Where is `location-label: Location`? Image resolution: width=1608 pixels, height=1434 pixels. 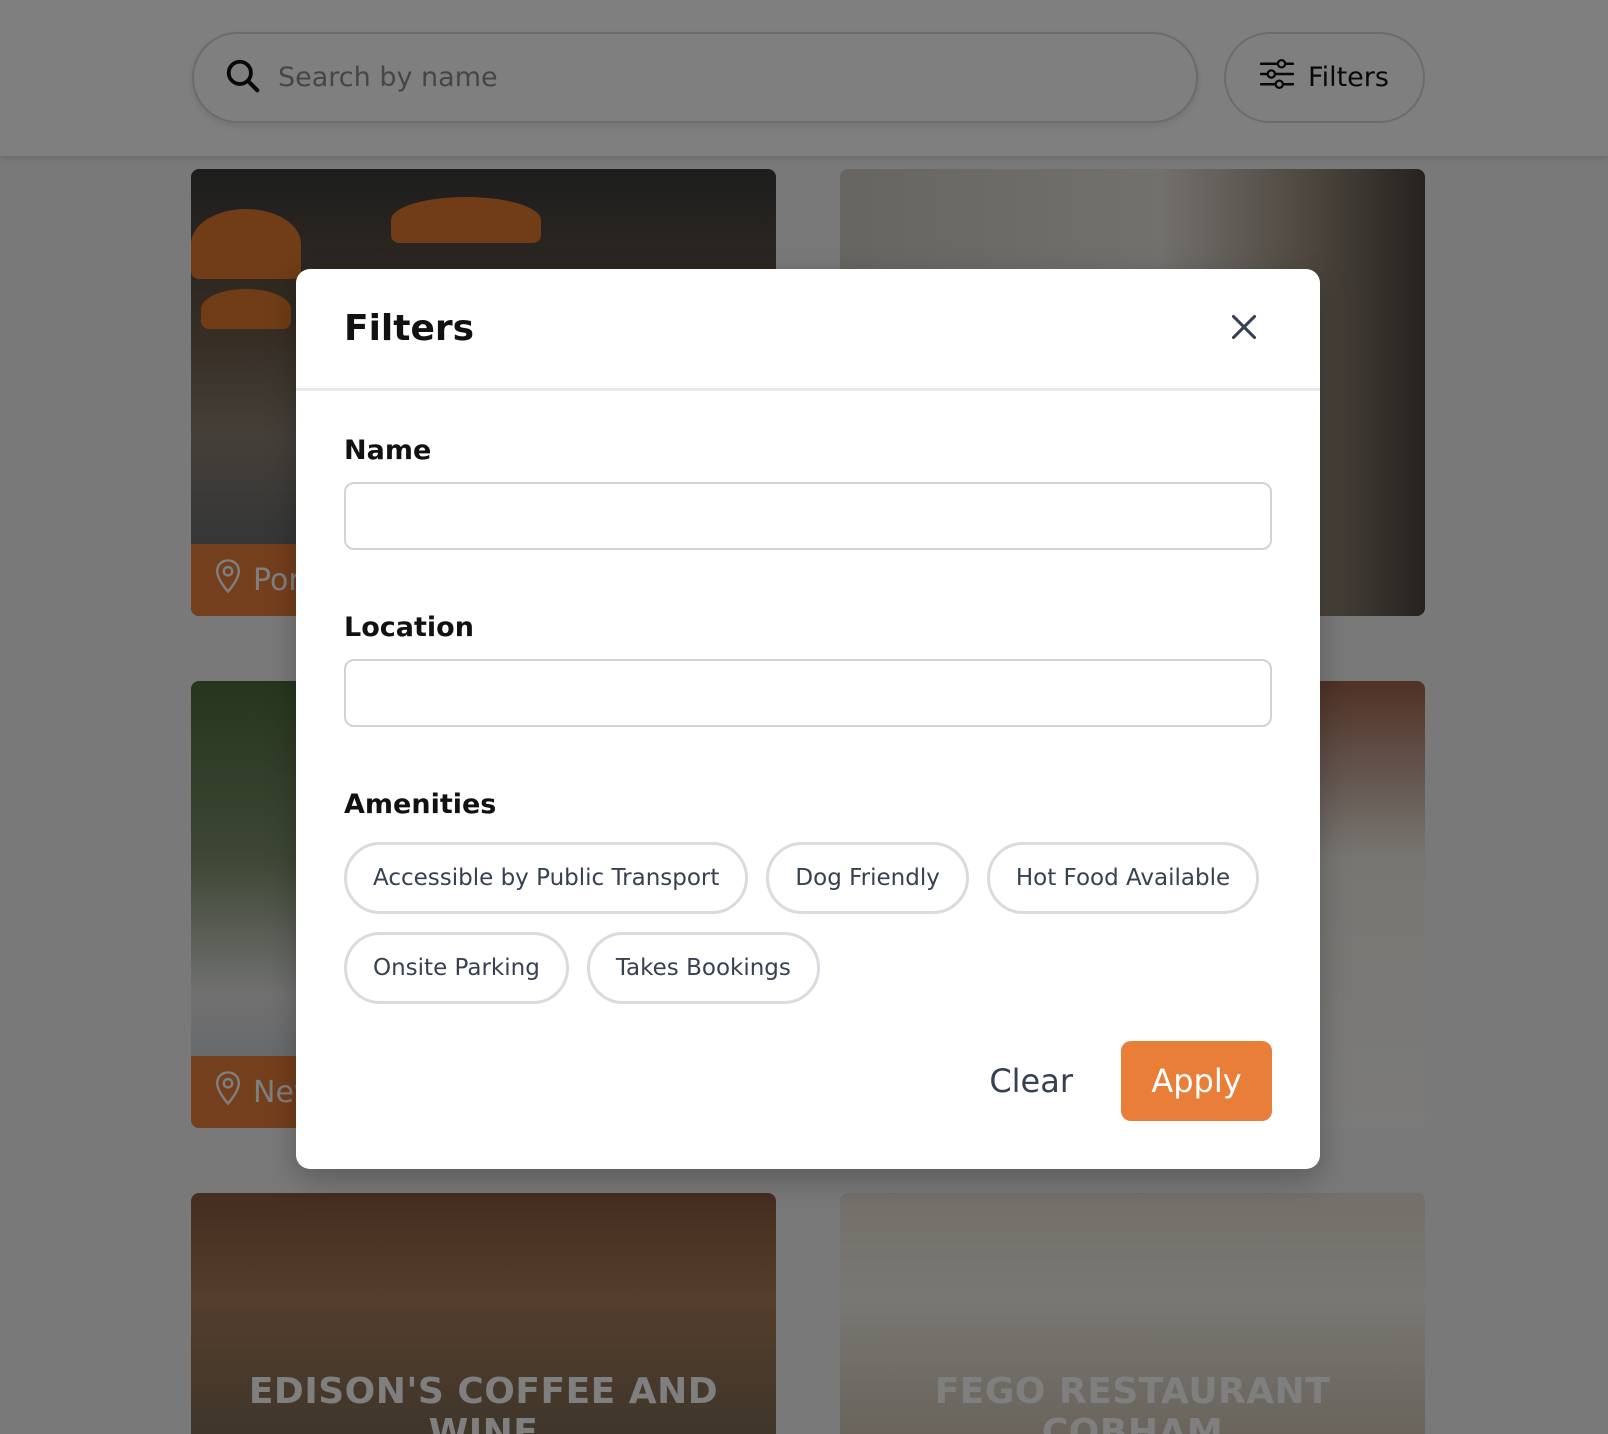 location-label: Location is located at coordinates (409, 627).